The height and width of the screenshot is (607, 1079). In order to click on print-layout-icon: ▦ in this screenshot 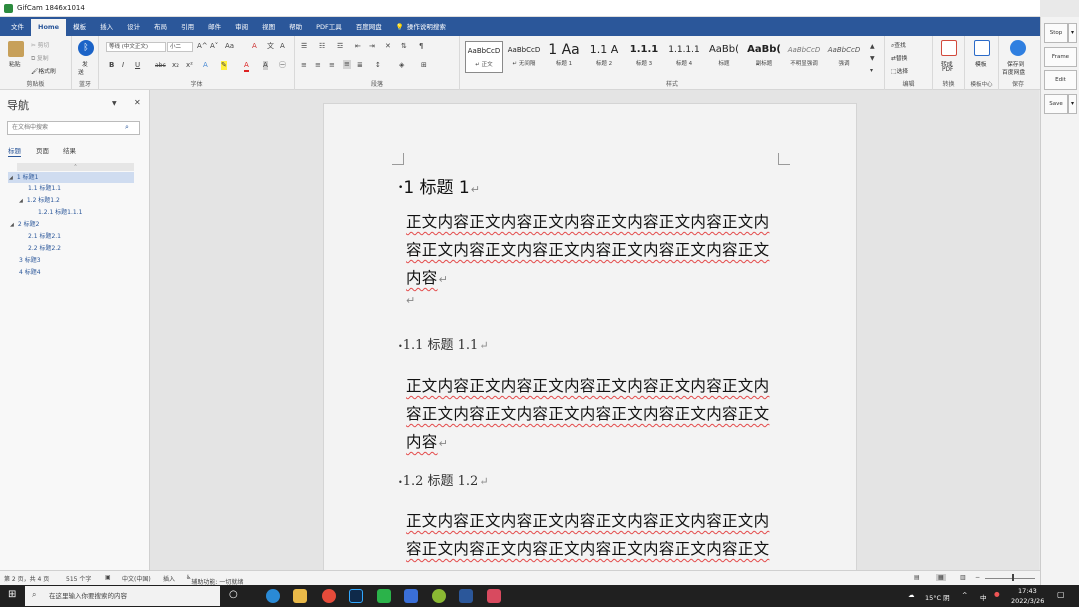, I will do `click(941, 577)`.